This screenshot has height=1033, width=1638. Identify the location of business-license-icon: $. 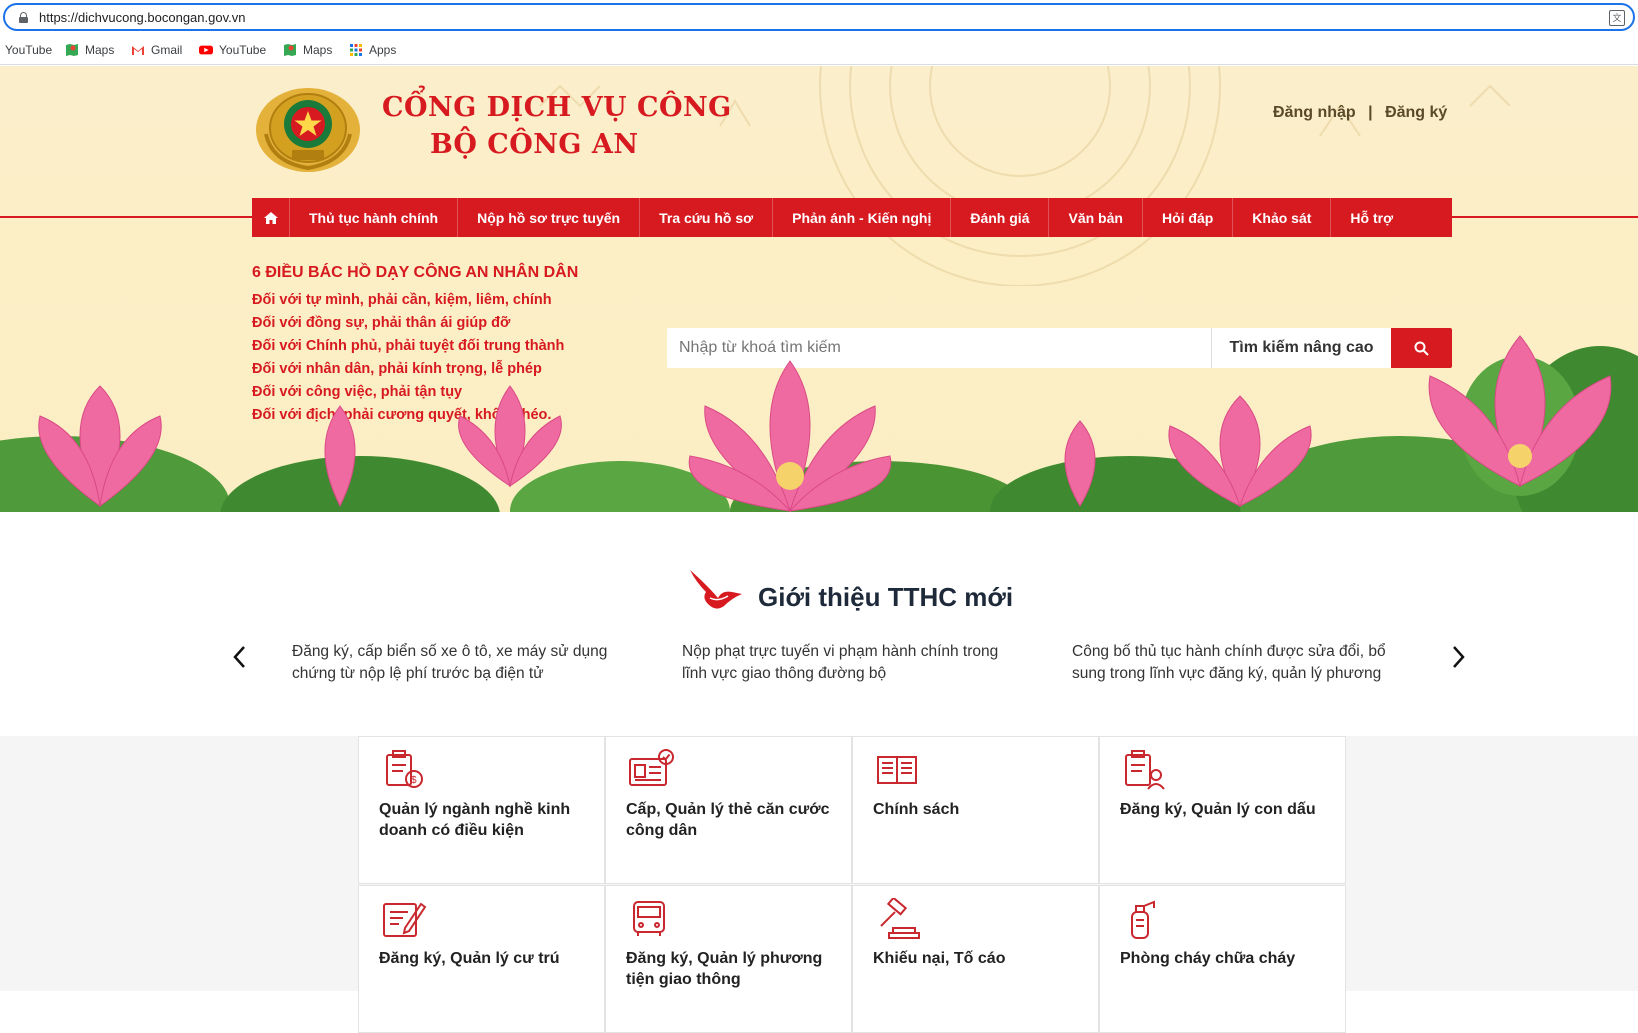
(404, 769).